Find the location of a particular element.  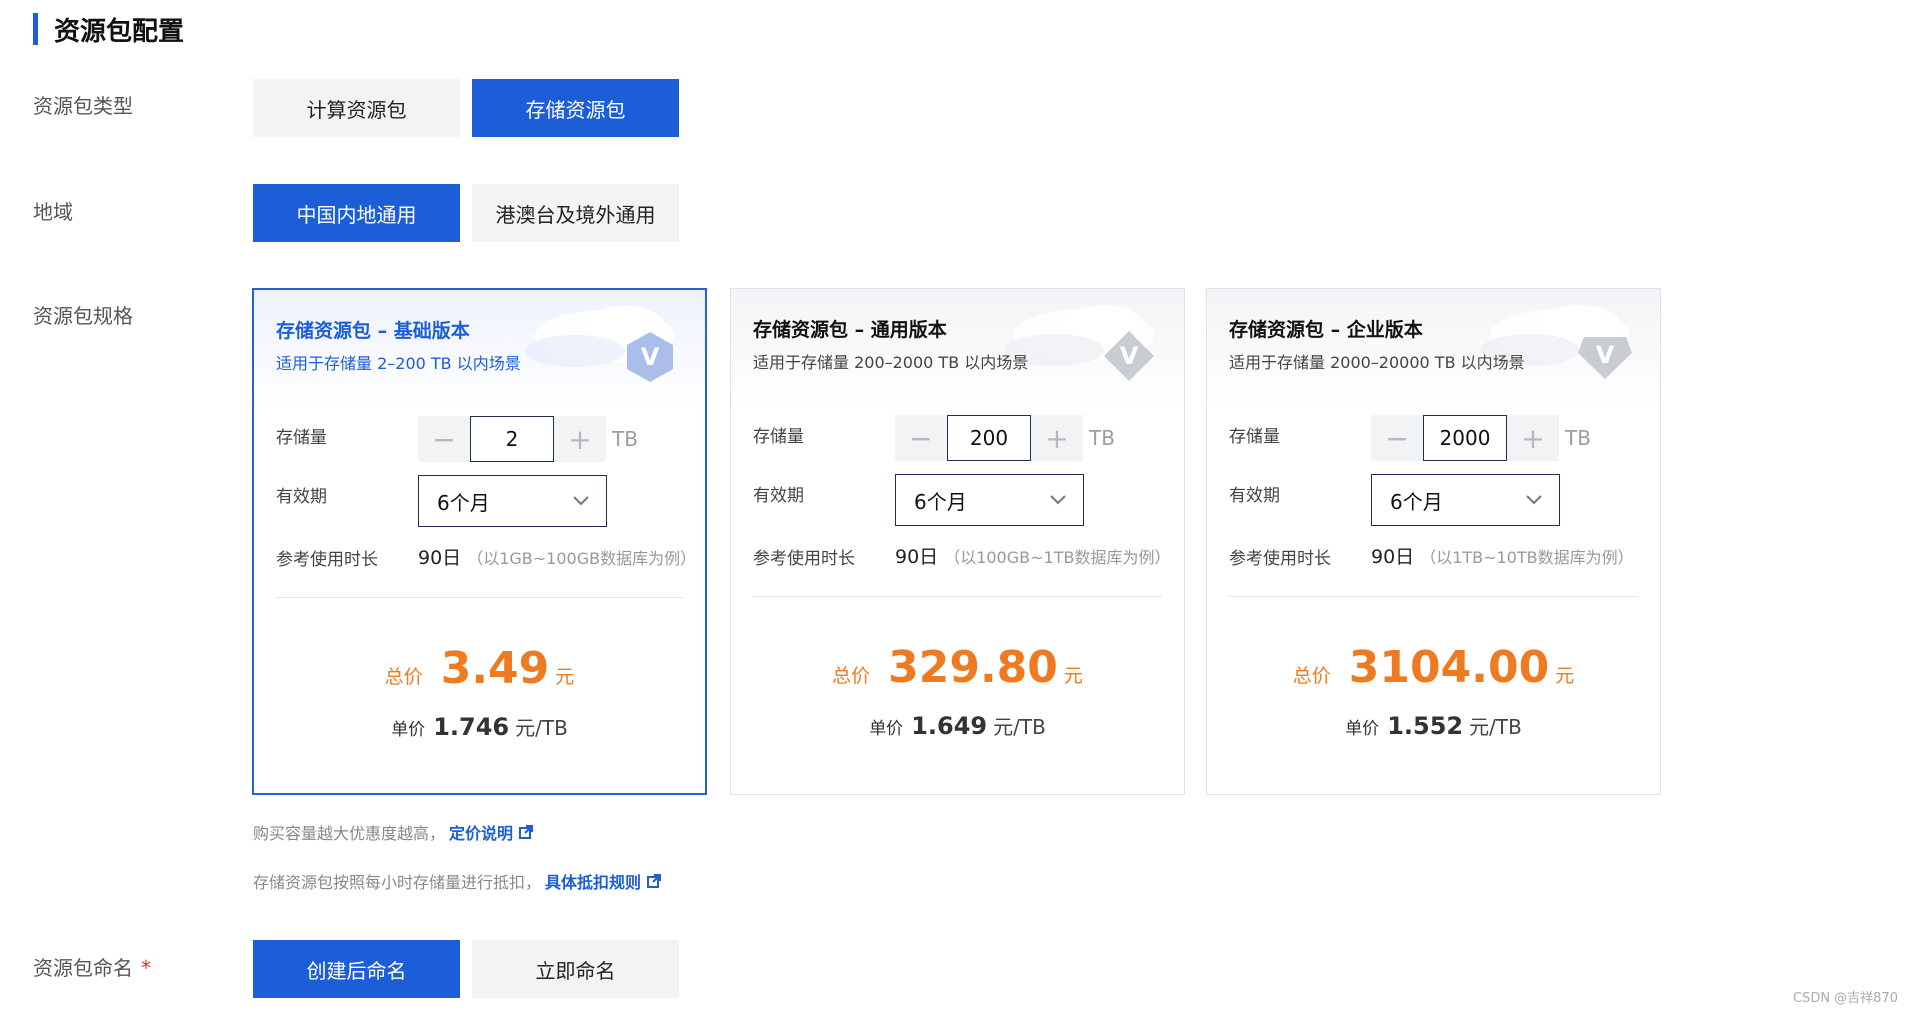

deduction-rules-link: 具体抵扣规则 is located at coordinates (603, 881).